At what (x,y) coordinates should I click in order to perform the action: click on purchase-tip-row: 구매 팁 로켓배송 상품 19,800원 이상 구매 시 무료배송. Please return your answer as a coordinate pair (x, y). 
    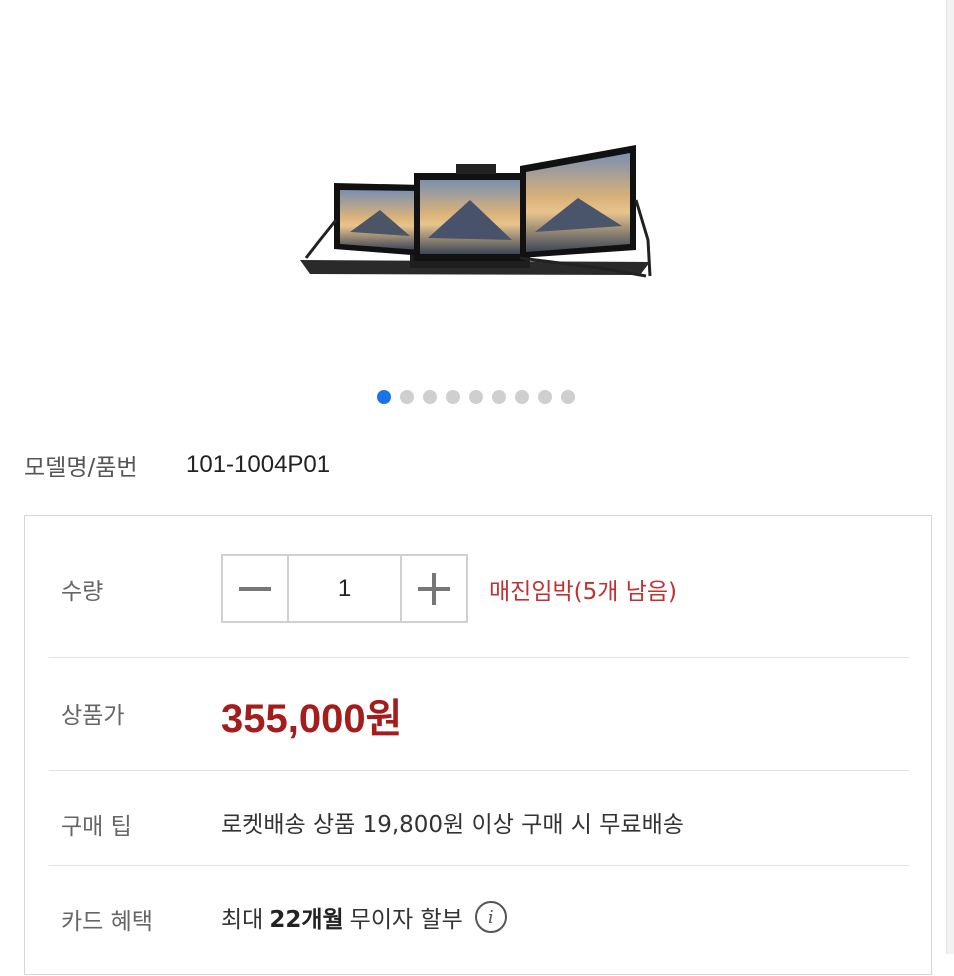
    Looking at the image, I should click on (479, 818).